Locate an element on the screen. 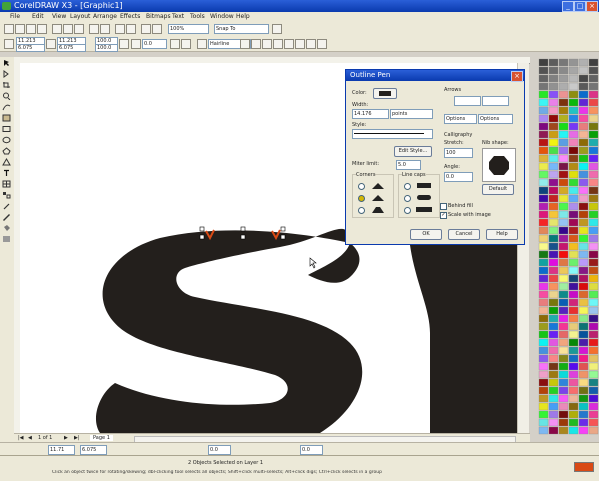  last-page-icon: ▶| is located at coordinates (77, 438).